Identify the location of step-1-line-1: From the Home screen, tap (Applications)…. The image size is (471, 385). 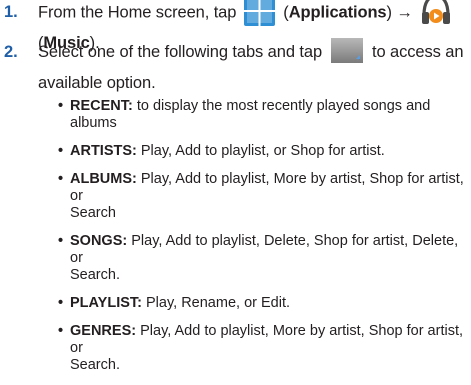
(244, 14).